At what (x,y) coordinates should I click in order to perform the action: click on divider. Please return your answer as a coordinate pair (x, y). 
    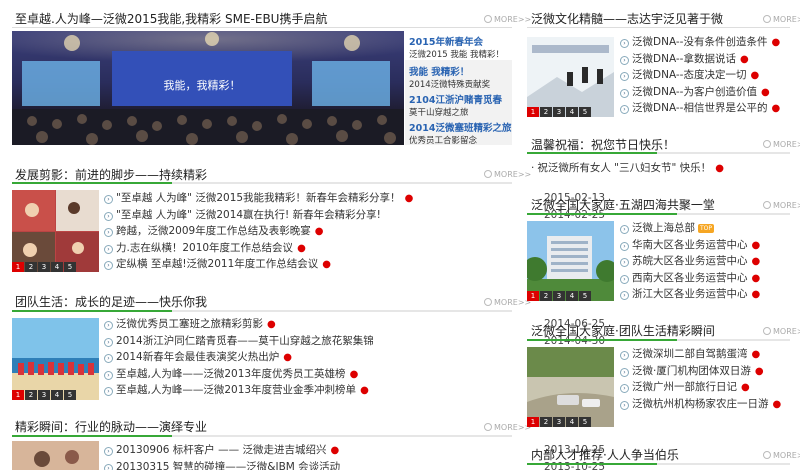
    Looking at the image, I should click on (262, 27).